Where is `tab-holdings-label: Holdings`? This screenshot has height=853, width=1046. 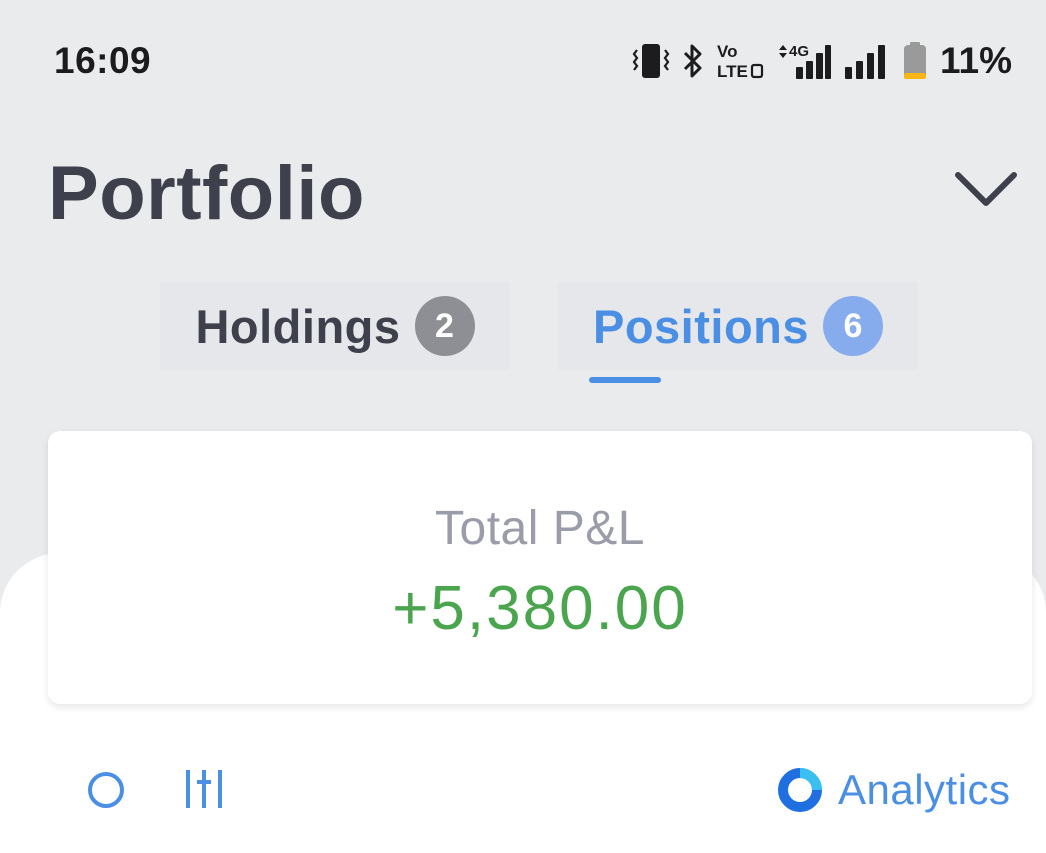
tab-holdings-label: Holdings is located at coordinates (298, 326).